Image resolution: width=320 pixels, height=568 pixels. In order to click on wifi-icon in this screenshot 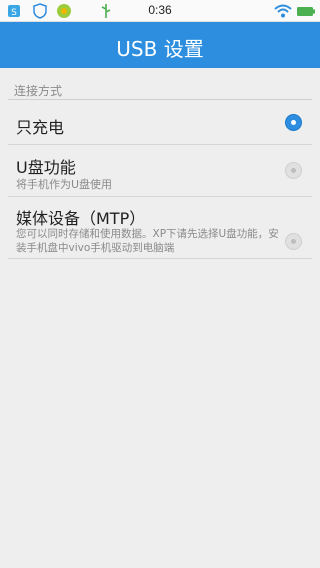, I will do `click(283, 11)`.